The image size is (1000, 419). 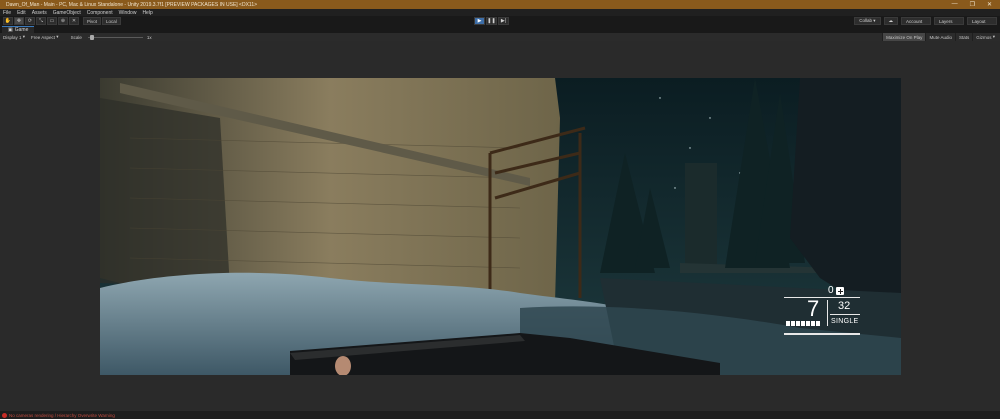 I want to click on window-controls: — ❐ ✕, so click(x=976, y=4).